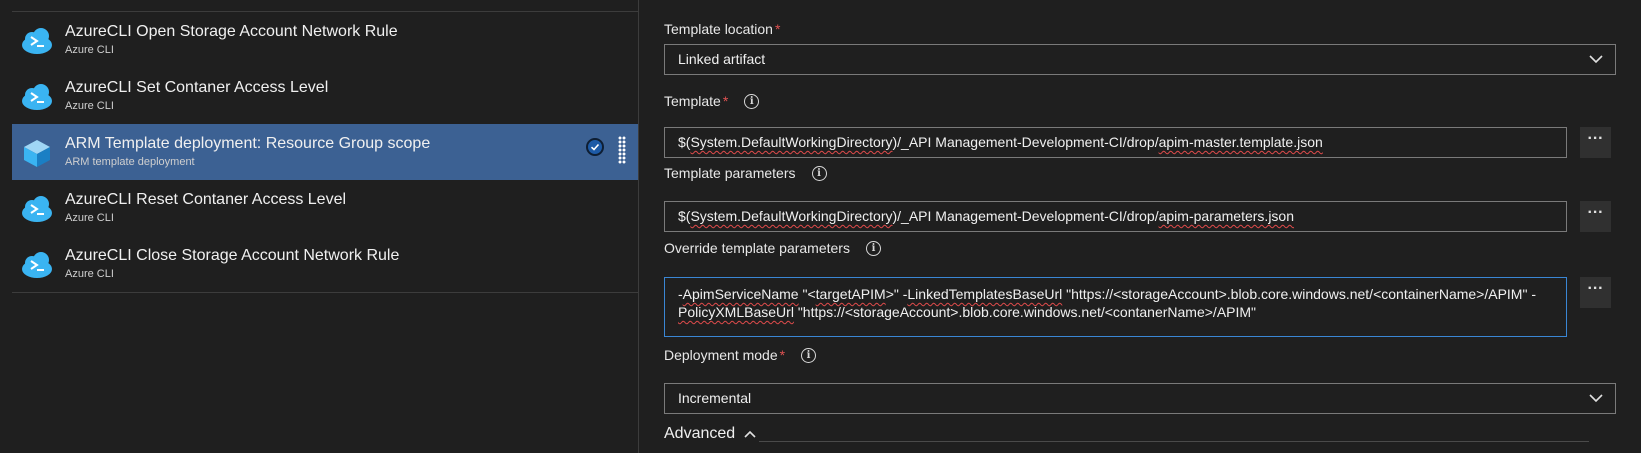 The image size is (1641, 453). I want to click on path-part: apim-master.template.json, so click(1240, 142).